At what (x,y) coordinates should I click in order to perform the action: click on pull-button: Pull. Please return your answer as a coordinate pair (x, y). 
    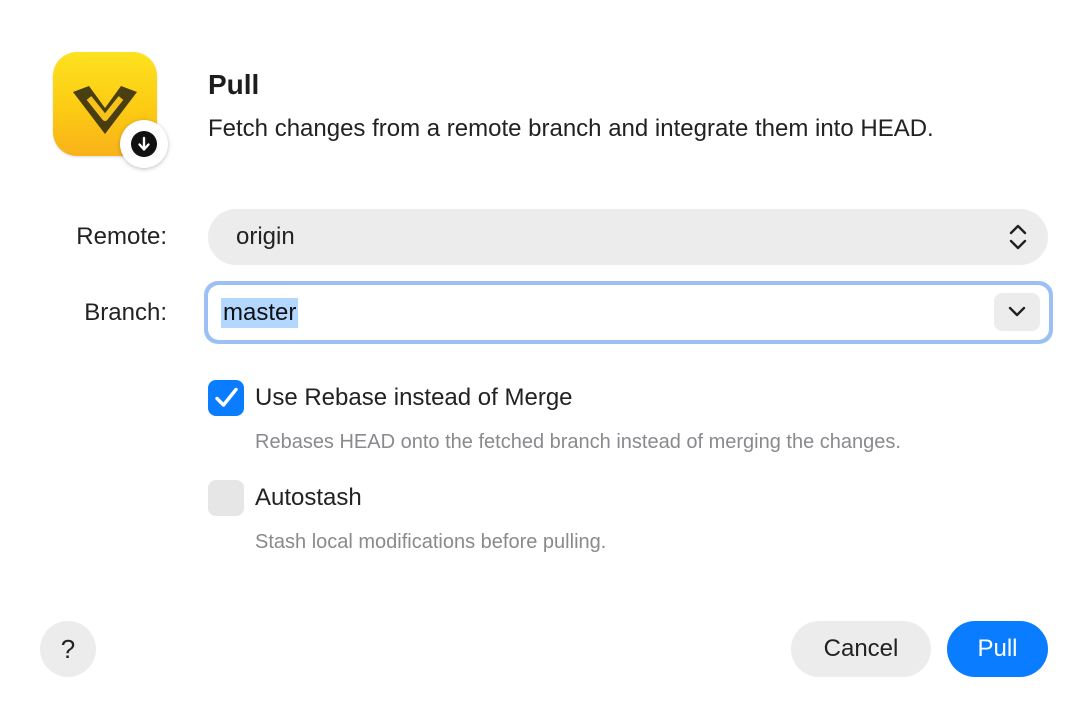
    Looking at the image, I should click on (997, 649).